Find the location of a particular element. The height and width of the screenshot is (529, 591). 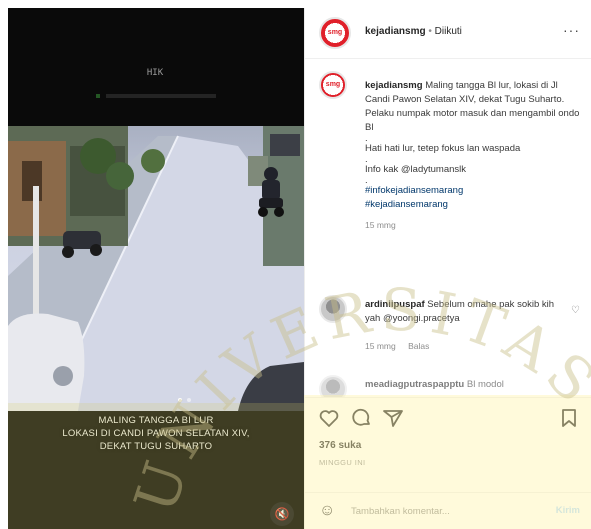

post-header: smg kejadiansmg • Diikuti ··· is located at coordinates (448, 33).